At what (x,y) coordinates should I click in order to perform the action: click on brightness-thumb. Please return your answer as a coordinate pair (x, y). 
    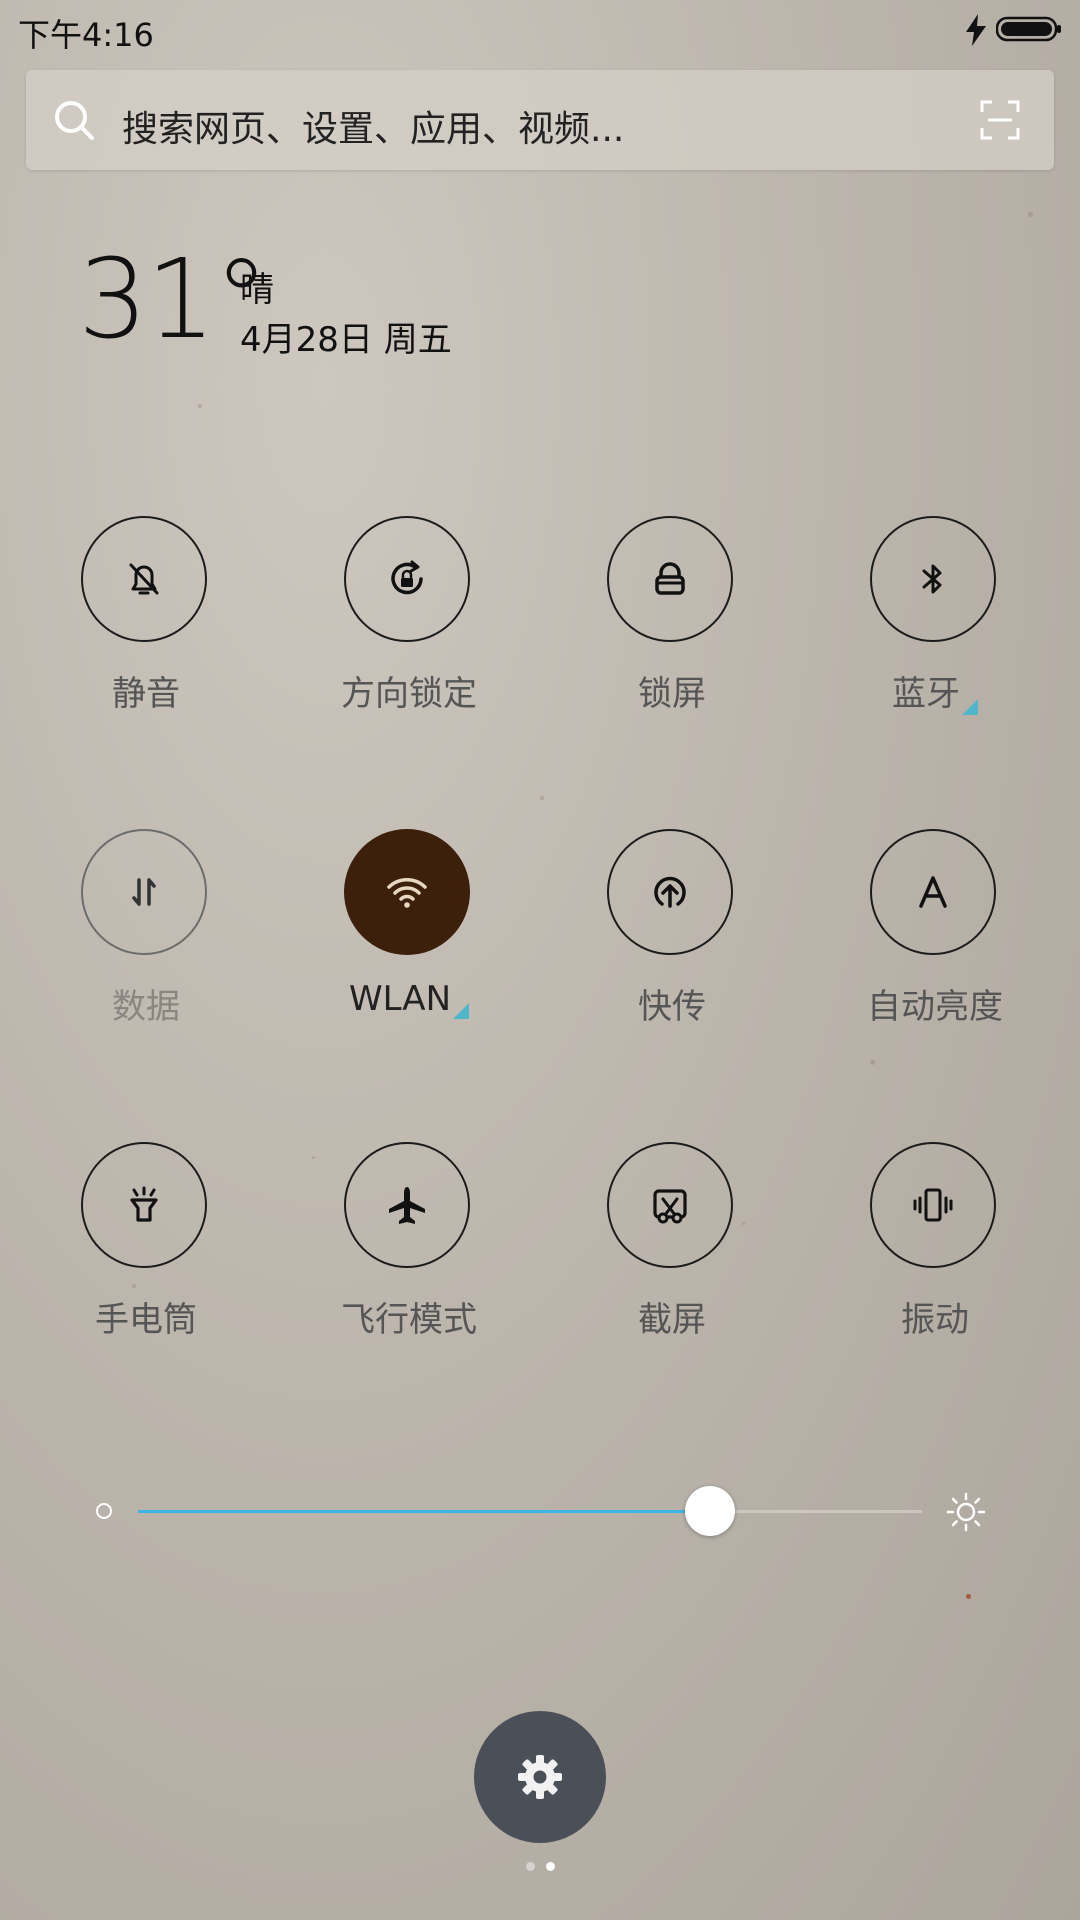
    Looking at the image, I should click on (710, 1511).